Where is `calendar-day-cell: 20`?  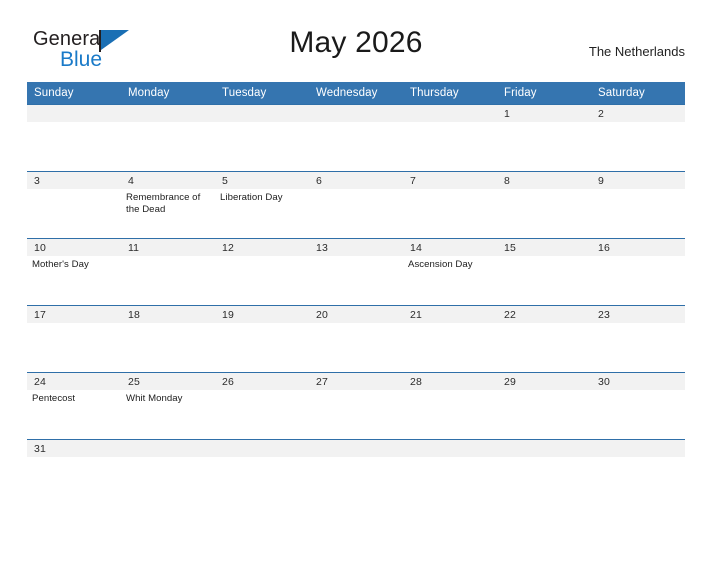
calendar-day-cell: 20 is located at coordinates (356, 339).